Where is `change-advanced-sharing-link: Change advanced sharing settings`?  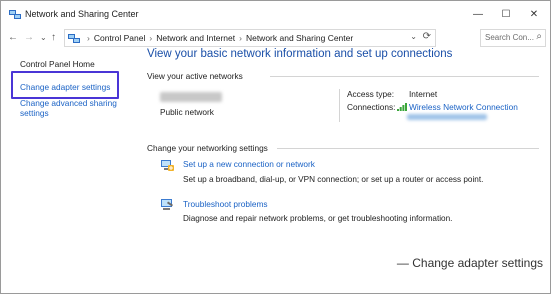
change-advanced-sharing-link: Change advanced sharing settings is located at coordinates (70, 108).